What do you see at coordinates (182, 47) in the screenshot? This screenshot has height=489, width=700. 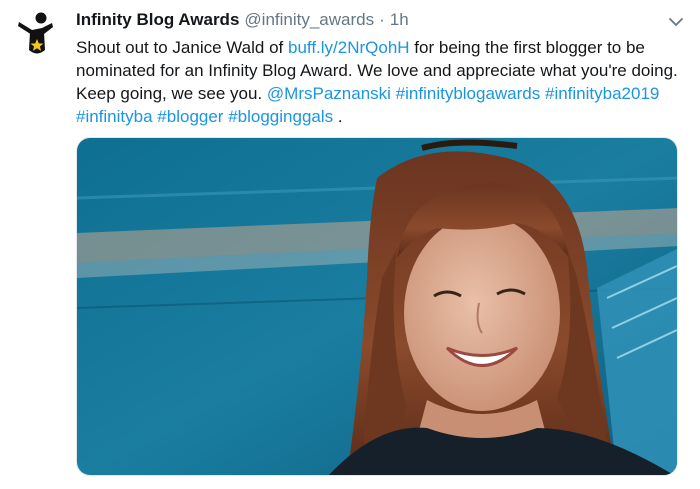 I see `tweet-text-intro: Shout out to Janice Wald of` at bounding box center [182, 47].